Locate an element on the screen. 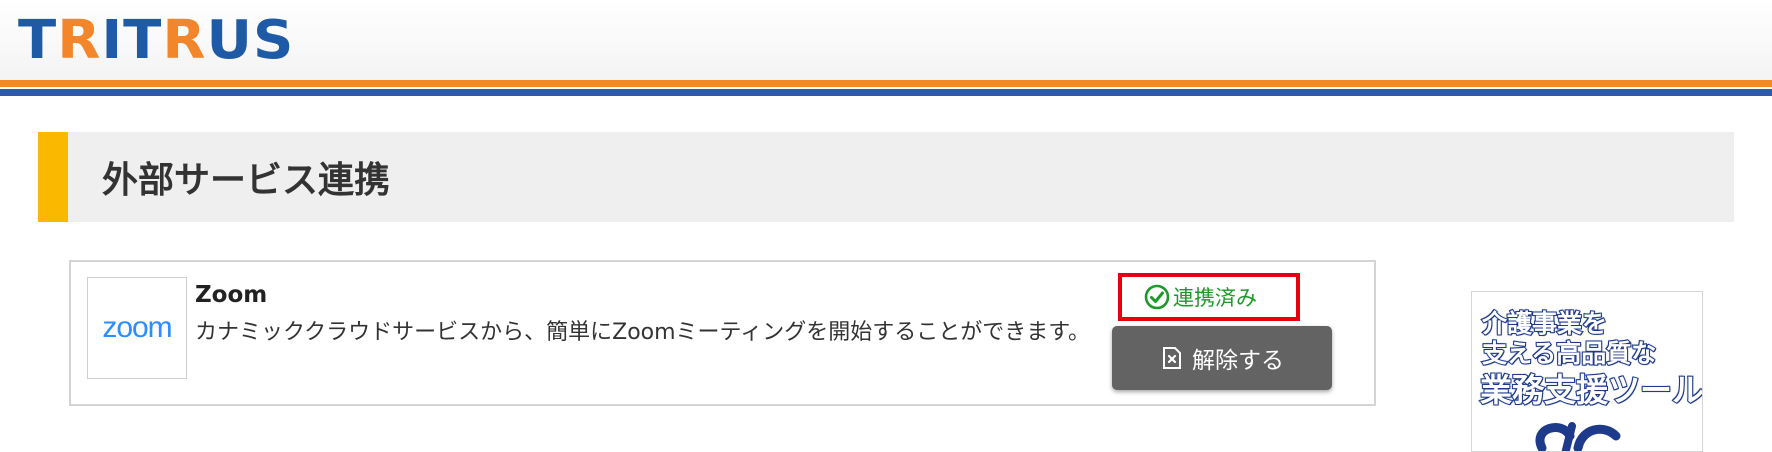  status-label: 連携済み is located at coordinates (1215, 298).